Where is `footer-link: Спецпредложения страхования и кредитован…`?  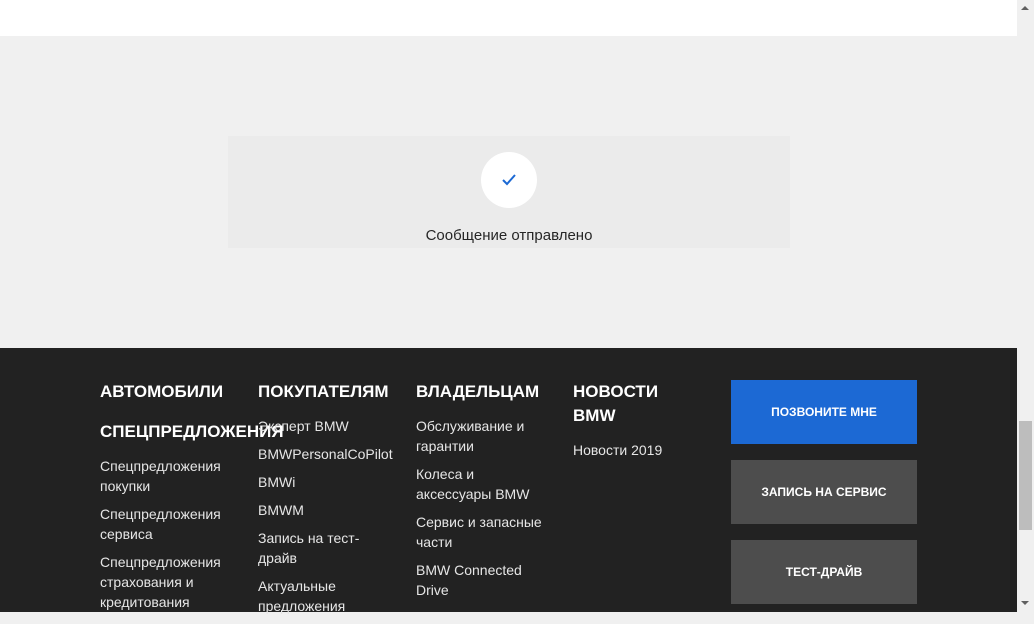 footer-link: Спецпредложения страхования и кредитован… is located at coordinates (170, 582).